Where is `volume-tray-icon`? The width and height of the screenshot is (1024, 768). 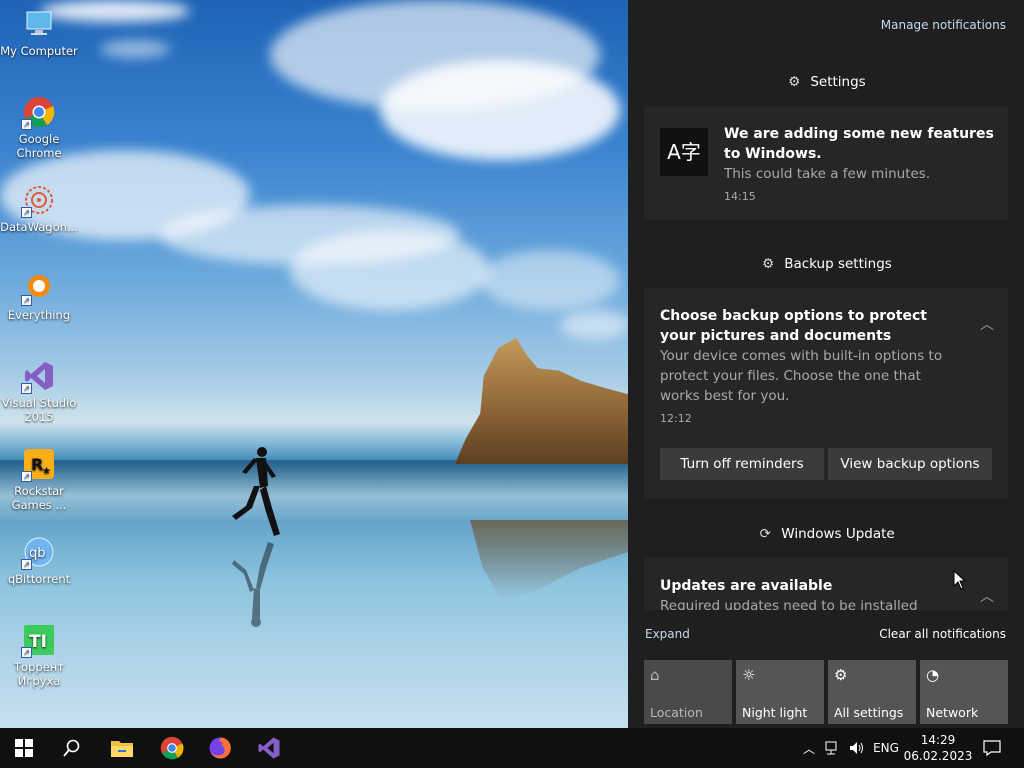
volume-tray-icon is located at coordinates (857, 748).